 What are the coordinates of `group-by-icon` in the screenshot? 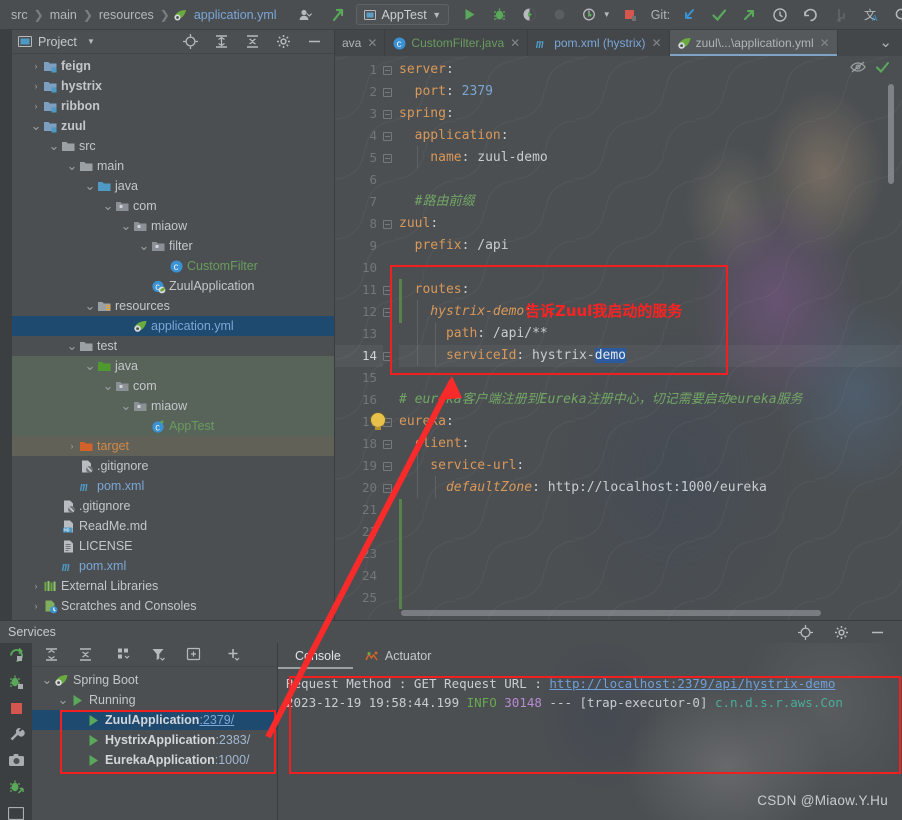 It's located at (125, 655).